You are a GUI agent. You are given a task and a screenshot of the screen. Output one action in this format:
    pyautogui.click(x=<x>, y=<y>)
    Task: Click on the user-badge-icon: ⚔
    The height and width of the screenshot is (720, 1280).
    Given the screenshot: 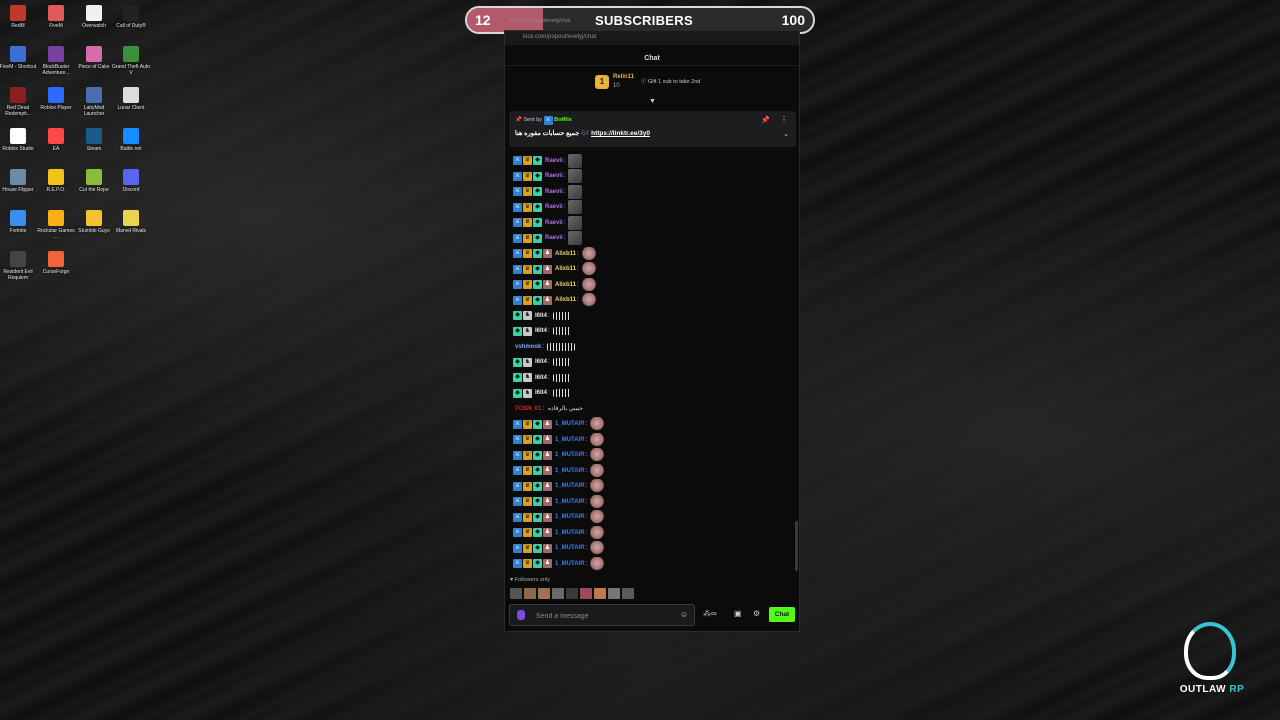 What is the action you would take?
    pyautogui.click(x=517, y=161)
    